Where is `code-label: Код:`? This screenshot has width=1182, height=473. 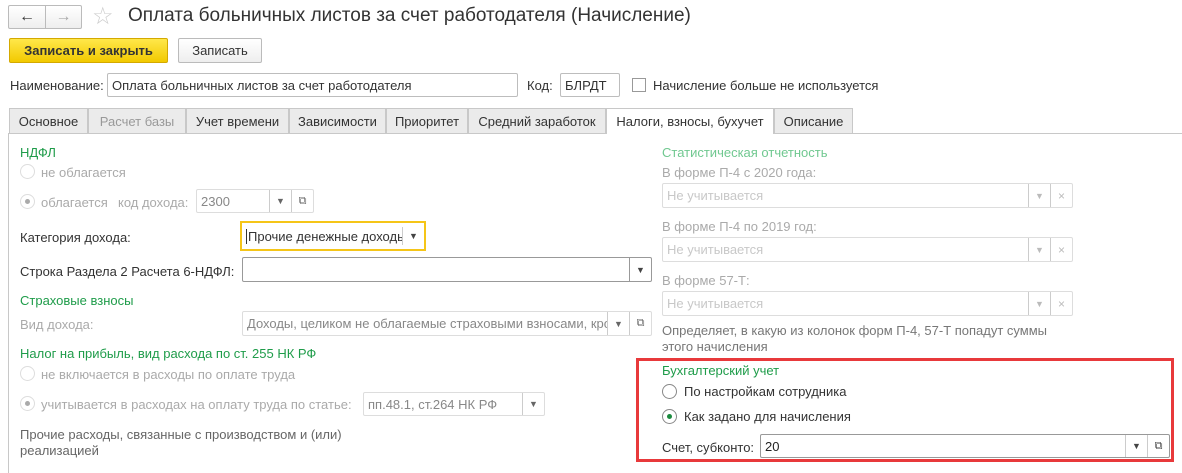
code-label: Код: is located at coordinates (540, 85).